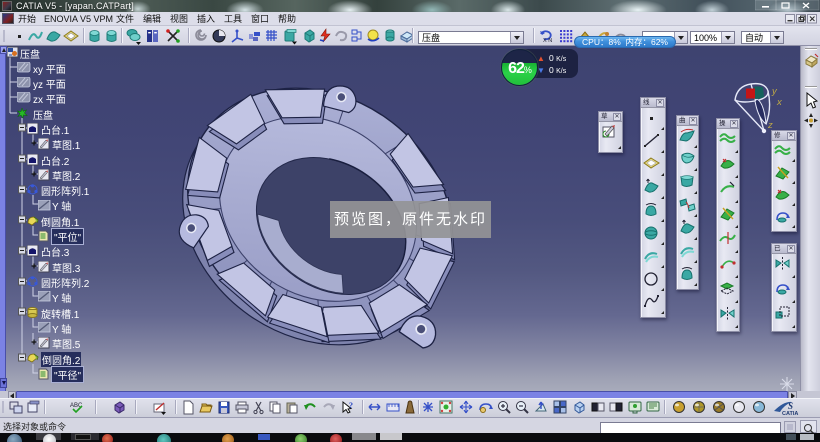 The width and height of the screenshot is (820, 442). What do you see at coordinates (779, 102) in the screenshot?
I see `svg-text: x` at bounding box center [779, 102].